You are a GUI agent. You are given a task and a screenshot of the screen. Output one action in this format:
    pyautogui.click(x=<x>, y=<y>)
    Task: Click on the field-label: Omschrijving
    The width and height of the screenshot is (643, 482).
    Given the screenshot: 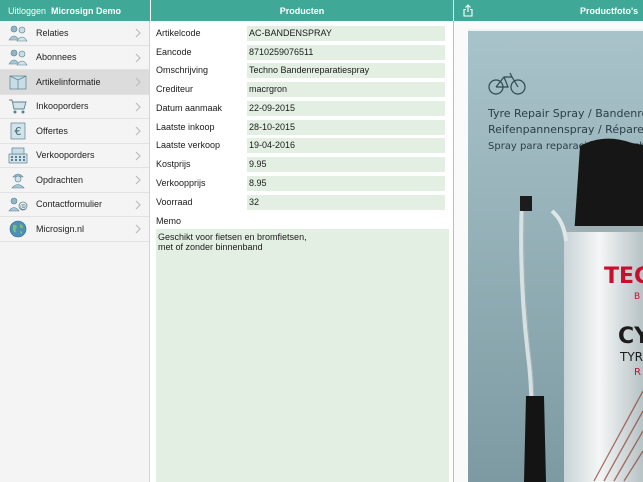 What is the action you would take?
    pyautogui.click(x=182, y=70)
    